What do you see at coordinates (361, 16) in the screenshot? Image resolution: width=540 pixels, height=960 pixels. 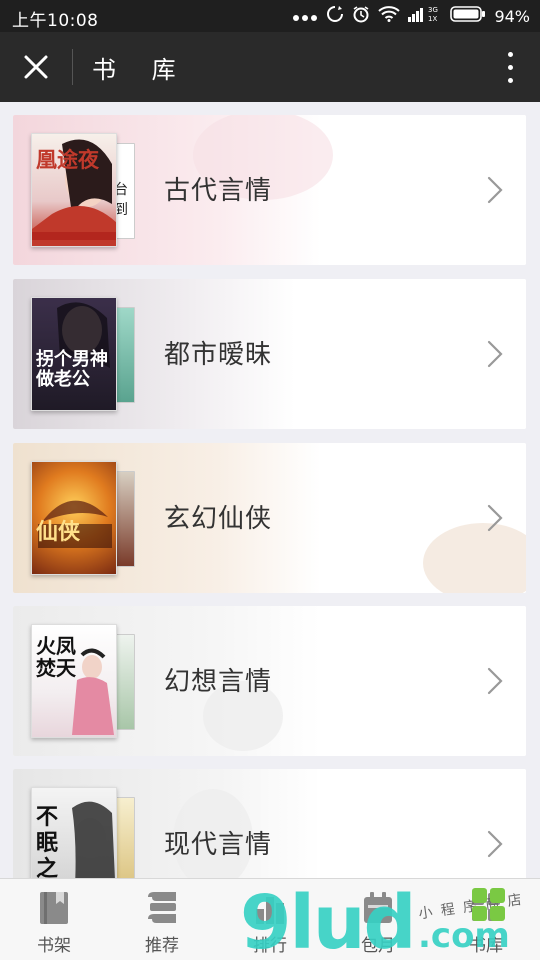 I see `alarm-icon` at bounding box center [361, 16].